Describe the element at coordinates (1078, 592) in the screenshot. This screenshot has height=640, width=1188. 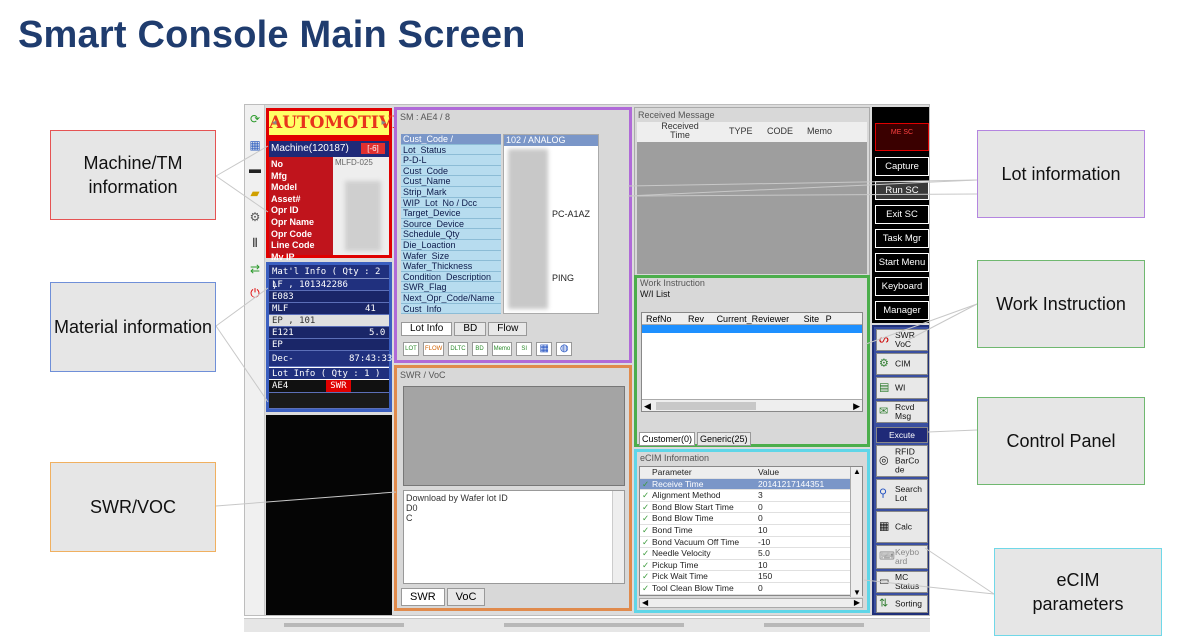
I see `callout-ecim: eCIM parameters` at that location.